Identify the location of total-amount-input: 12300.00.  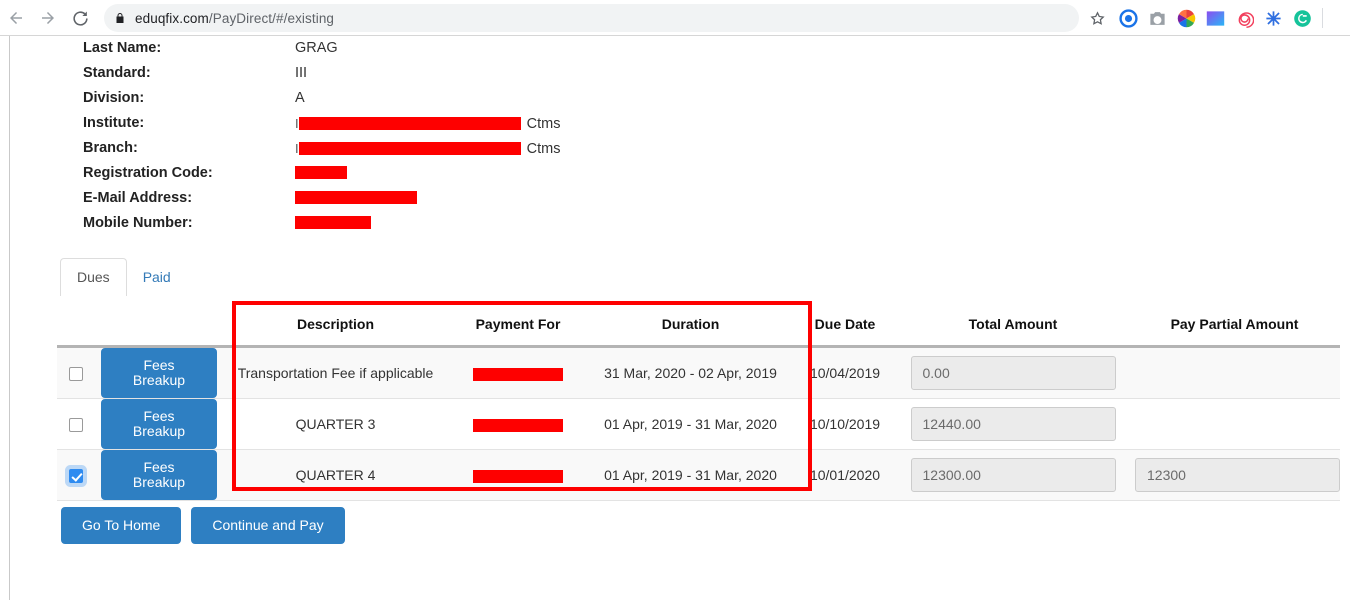
(1013, 475).